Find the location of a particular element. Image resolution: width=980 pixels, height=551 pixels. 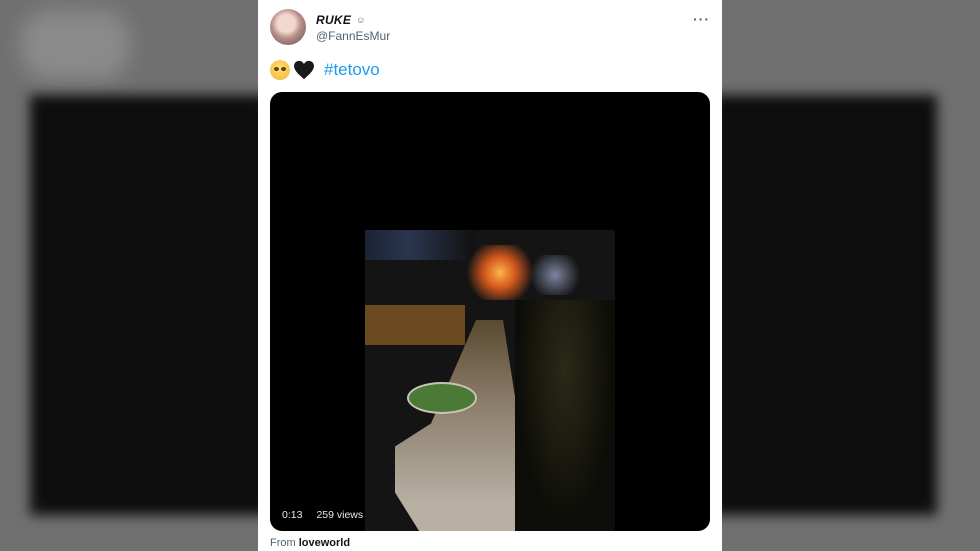

more-horizontal-icon: ··· is located at coordinates (701, 19).